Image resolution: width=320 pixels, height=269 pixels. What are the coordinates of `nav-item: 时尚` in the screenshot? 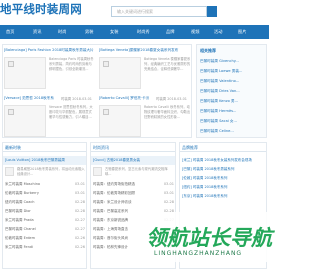 It's located at (62, 32).